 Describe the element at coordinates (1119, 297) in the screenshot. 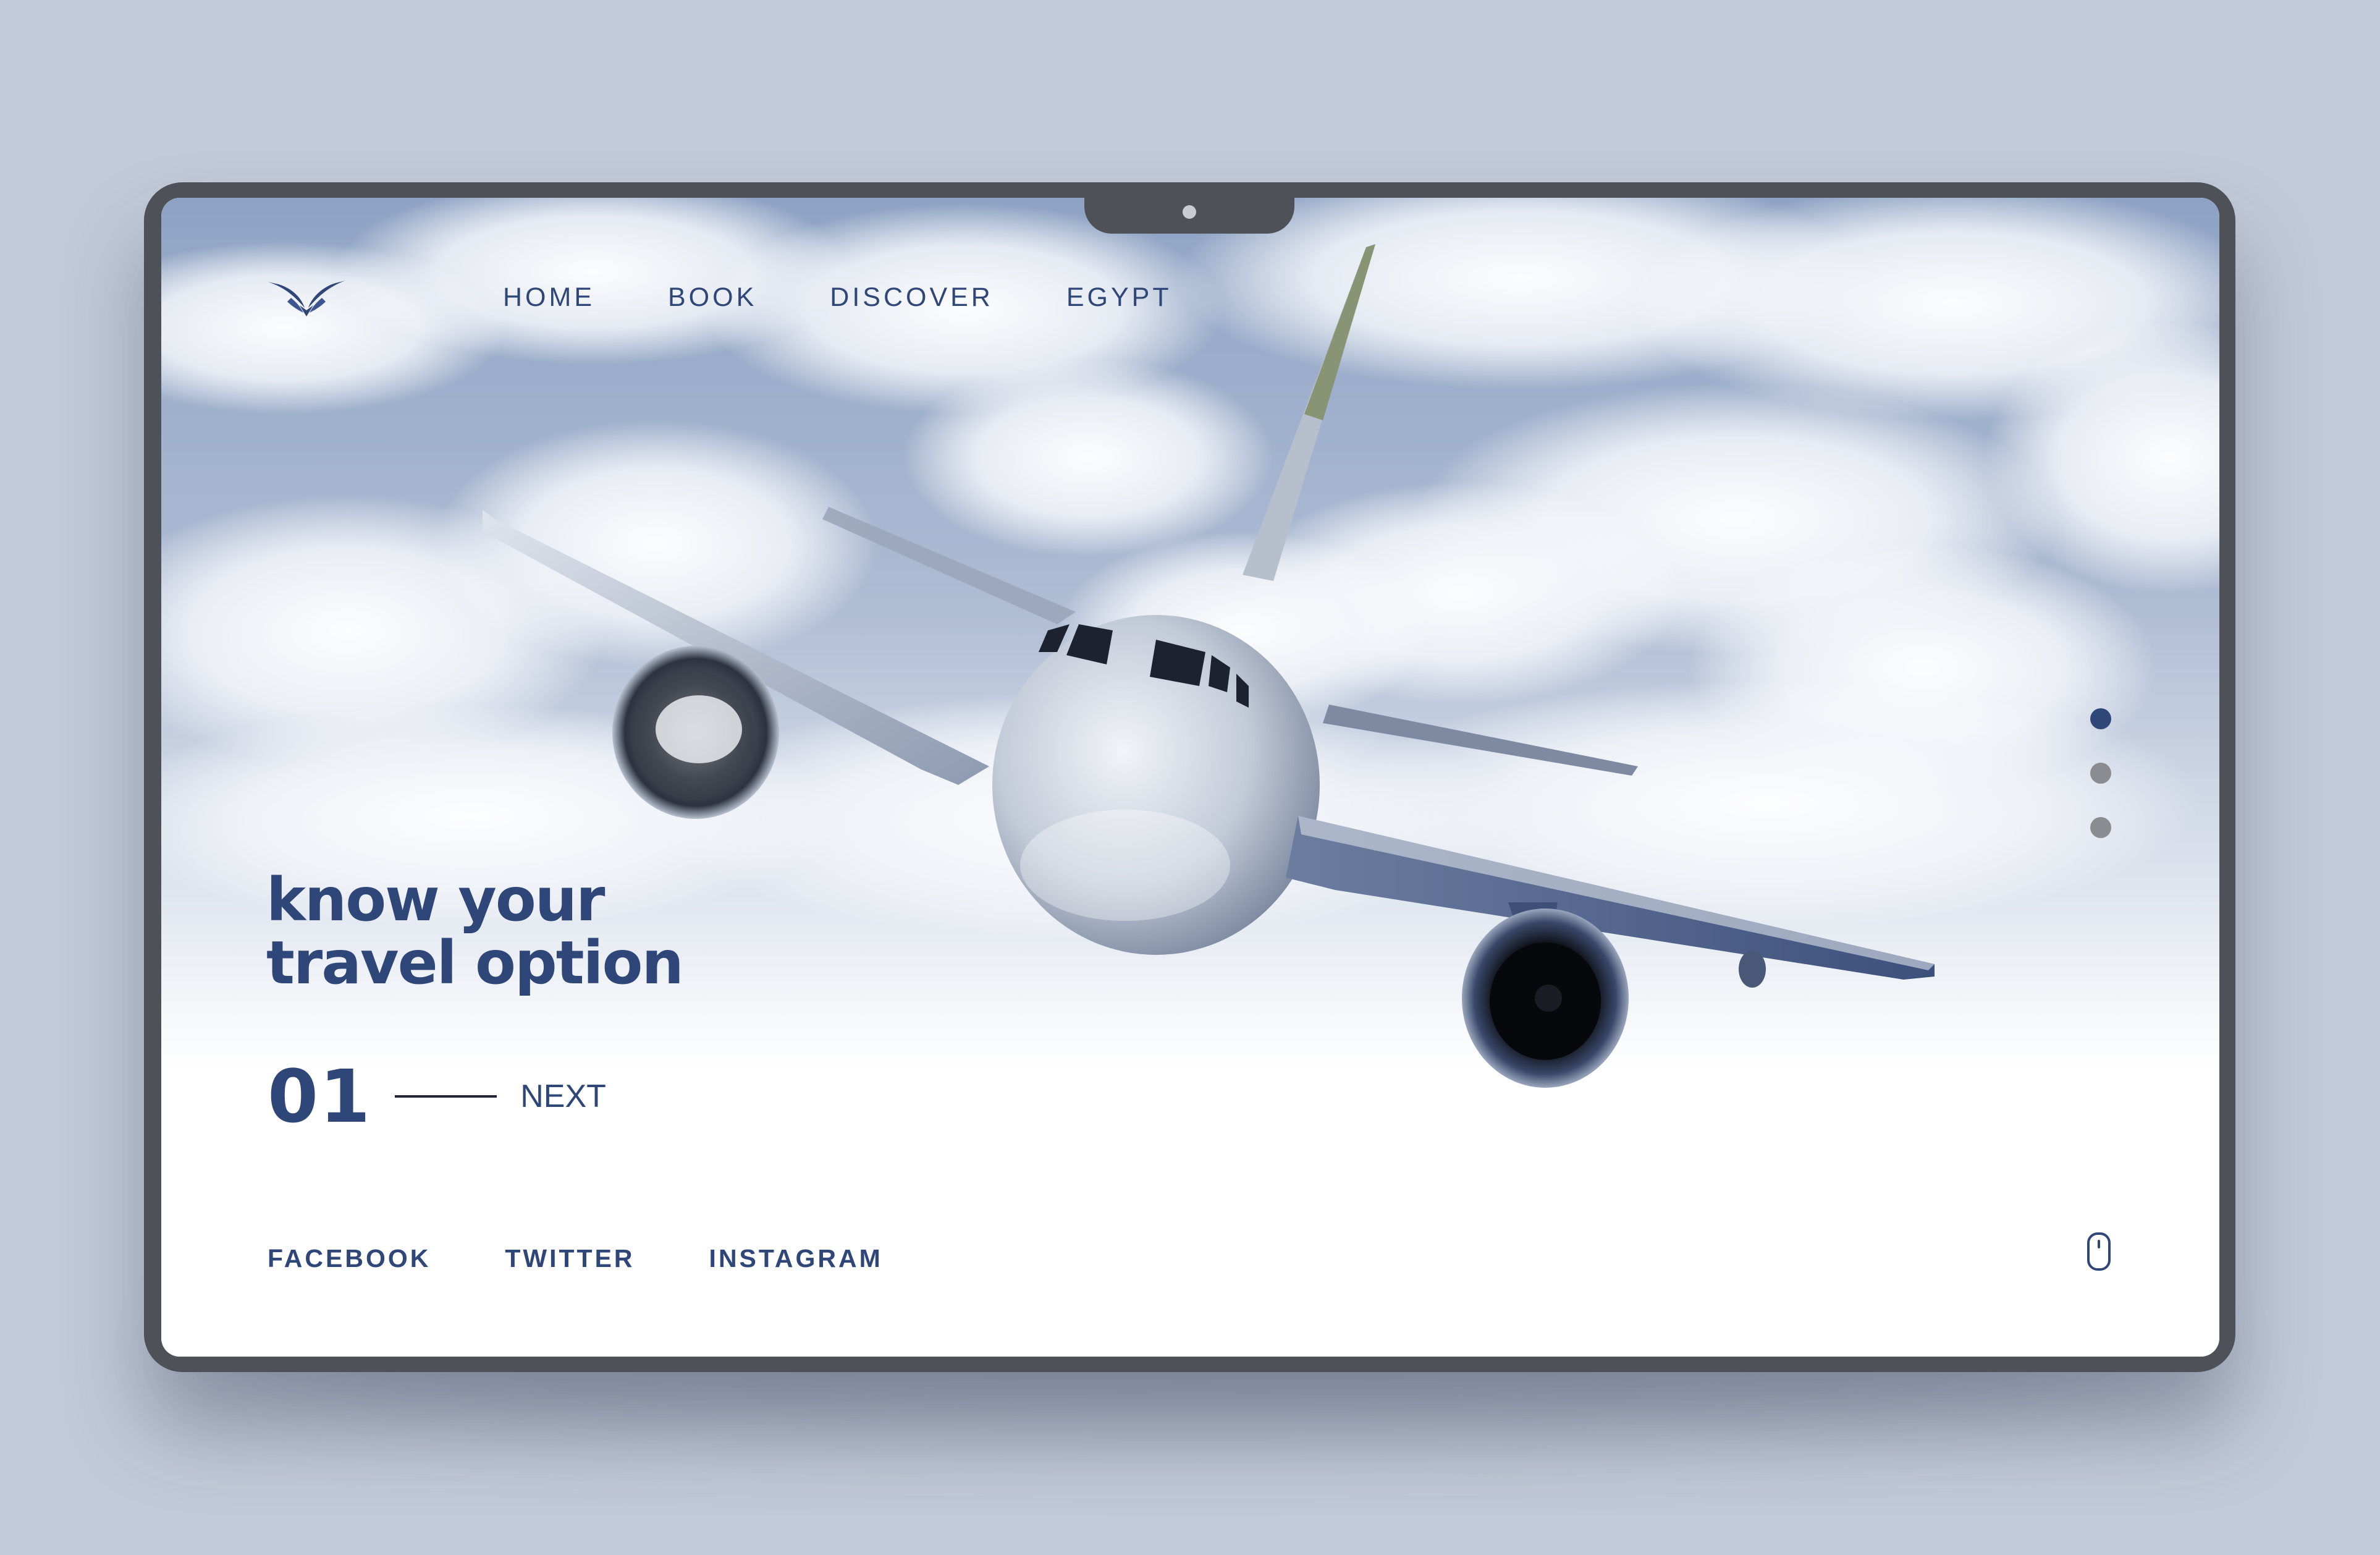

I see `nav-item-egypt: EGYPT` at that location.